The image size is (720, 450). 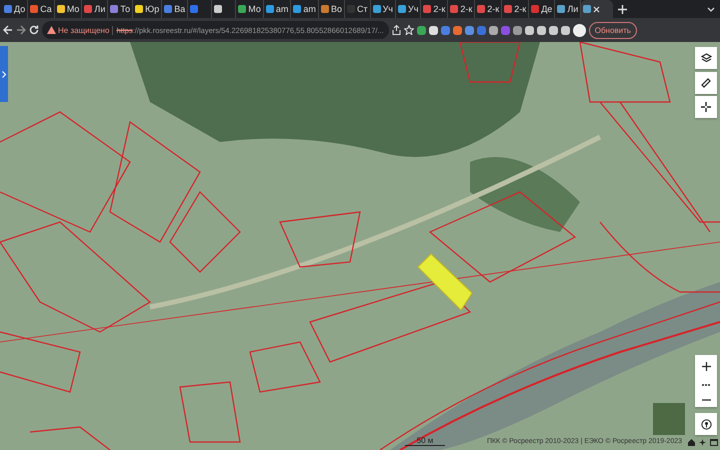 What do you see at coordinates (579, 30) in the screenshot?
I see `avatar-icon` at bounding box center [579, 30].